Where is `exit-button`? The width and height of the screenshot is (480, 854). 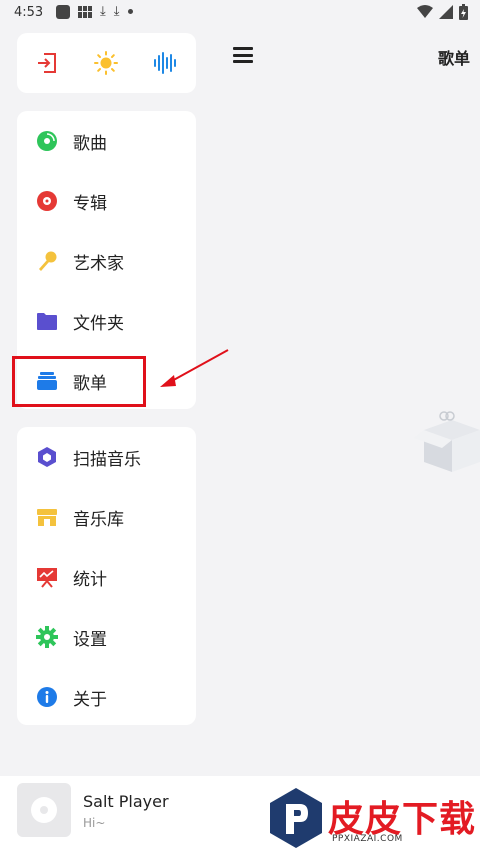
exit-button is located at coordinates (47, 63).